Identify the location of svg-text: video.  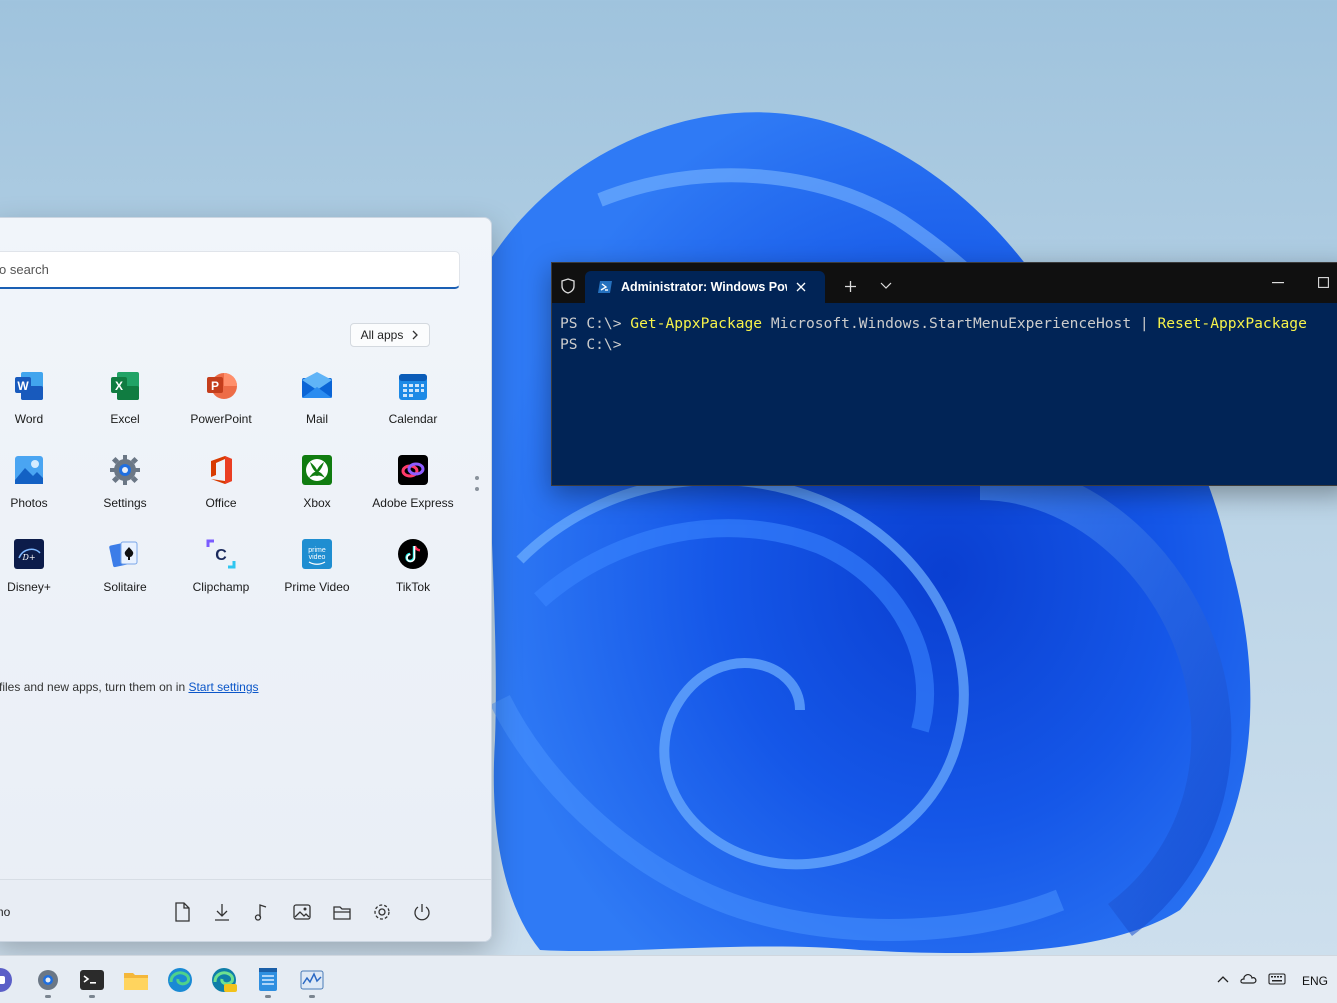
(317, 557).